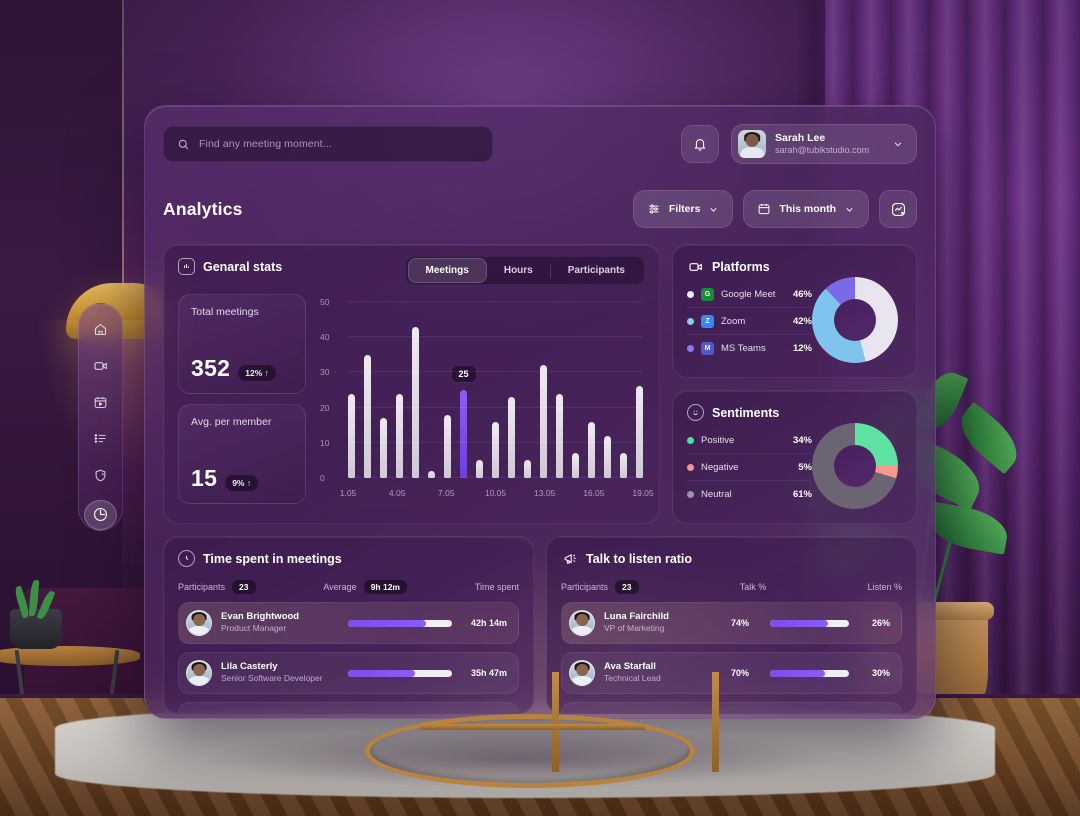  Describe the element at coordinates (463, 374) in the screenshot. I see `chart-tooltip: 25` at that location.